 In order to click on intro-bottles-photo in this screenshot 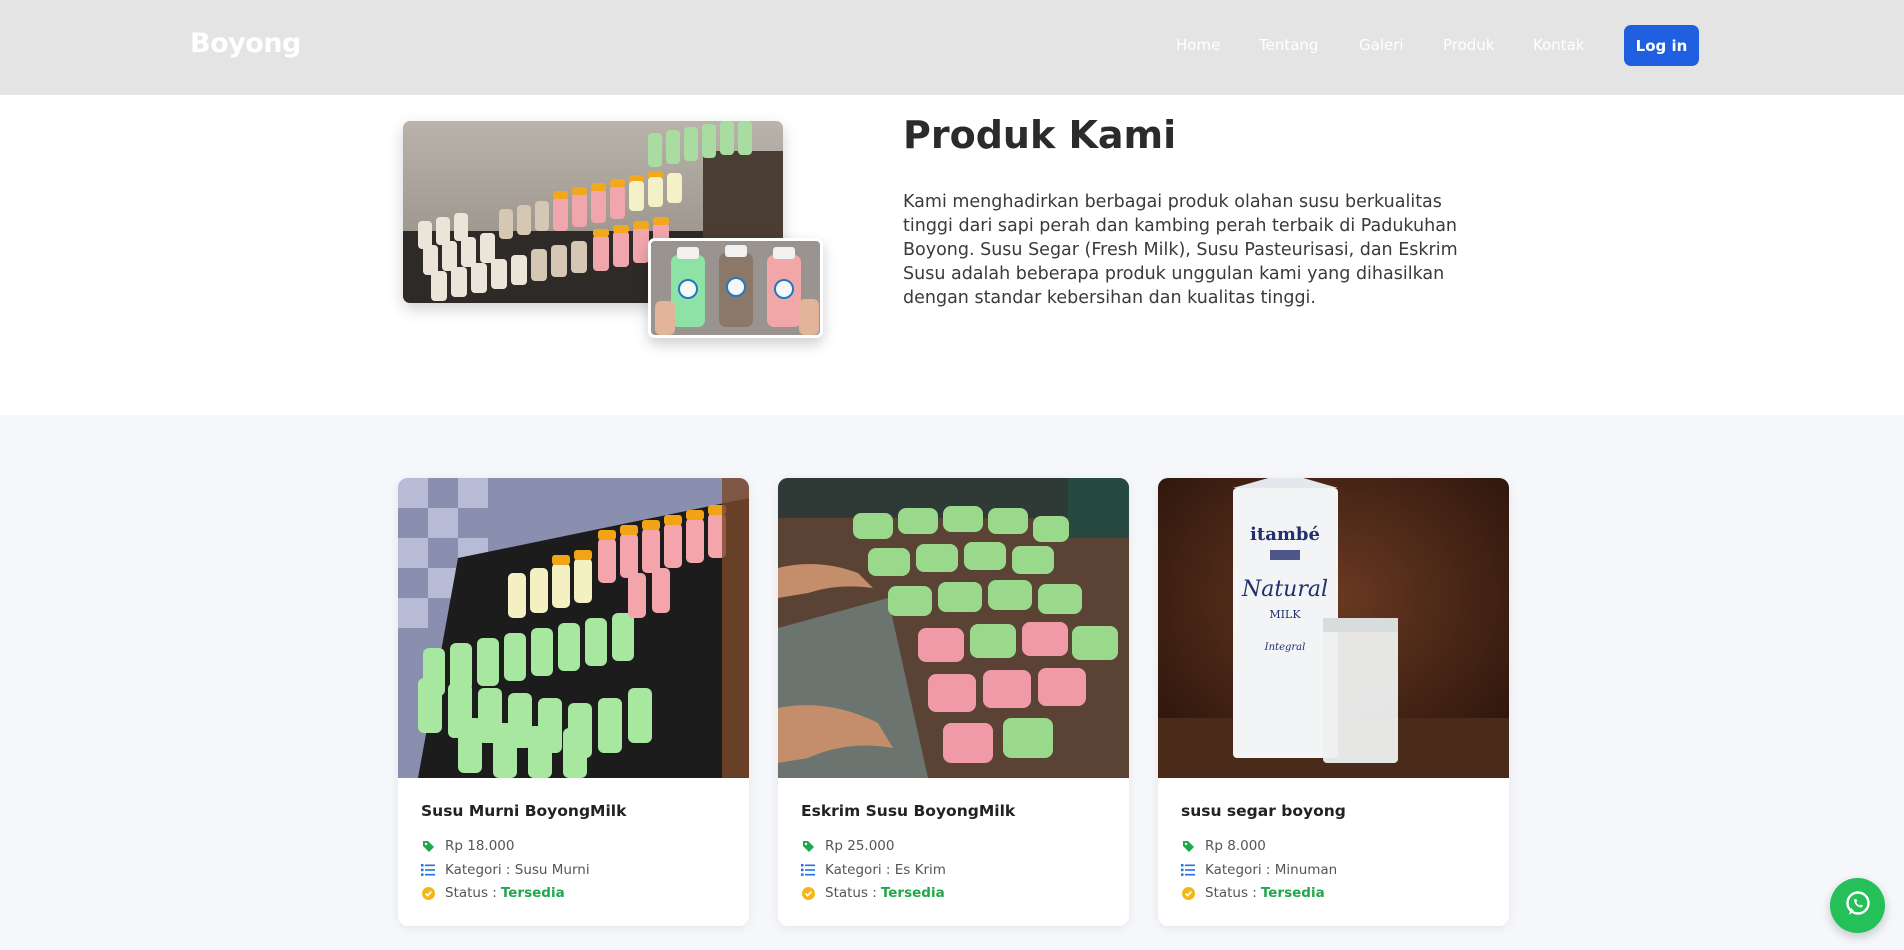, I will do `click(735, 288)`.